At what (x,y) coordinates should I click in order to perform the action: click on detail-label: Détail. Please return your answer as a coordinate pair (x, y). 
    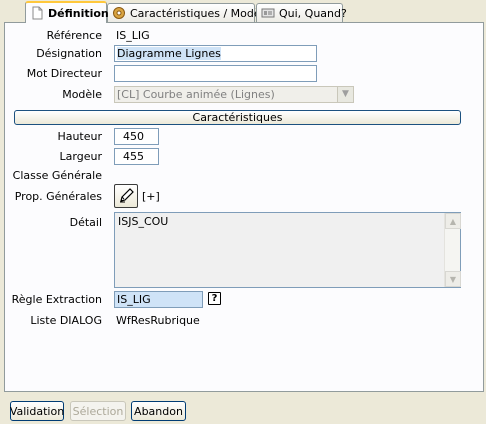
    Looking at the image, I should click on (85, 222).